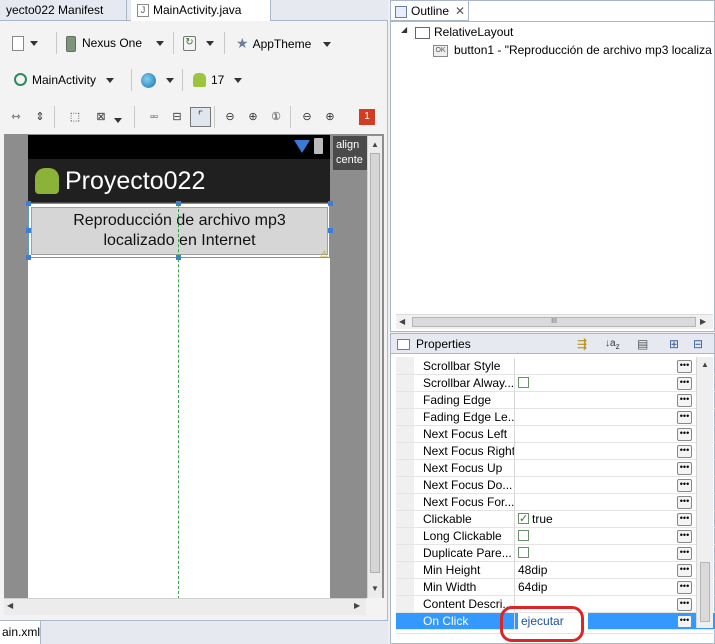 The height and width of the screenshot is (644, 715). I want to click on property-value: 48dip, so click(593, 570).